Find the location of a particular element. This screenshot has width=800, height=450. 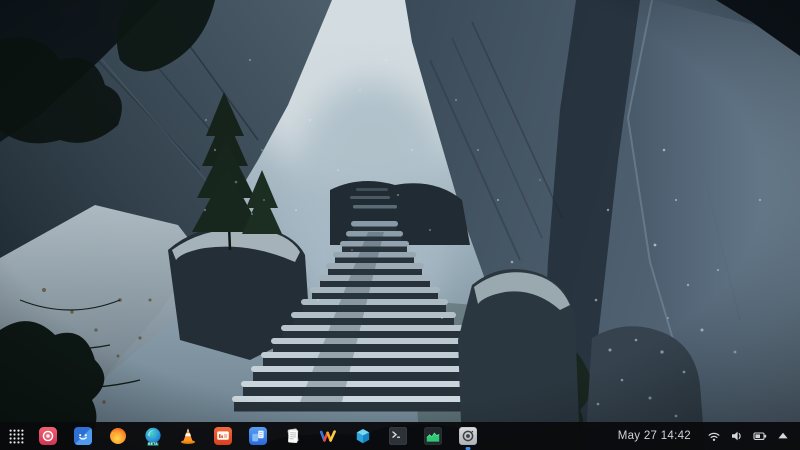

battery-icon is located at coordinates (760, 436).